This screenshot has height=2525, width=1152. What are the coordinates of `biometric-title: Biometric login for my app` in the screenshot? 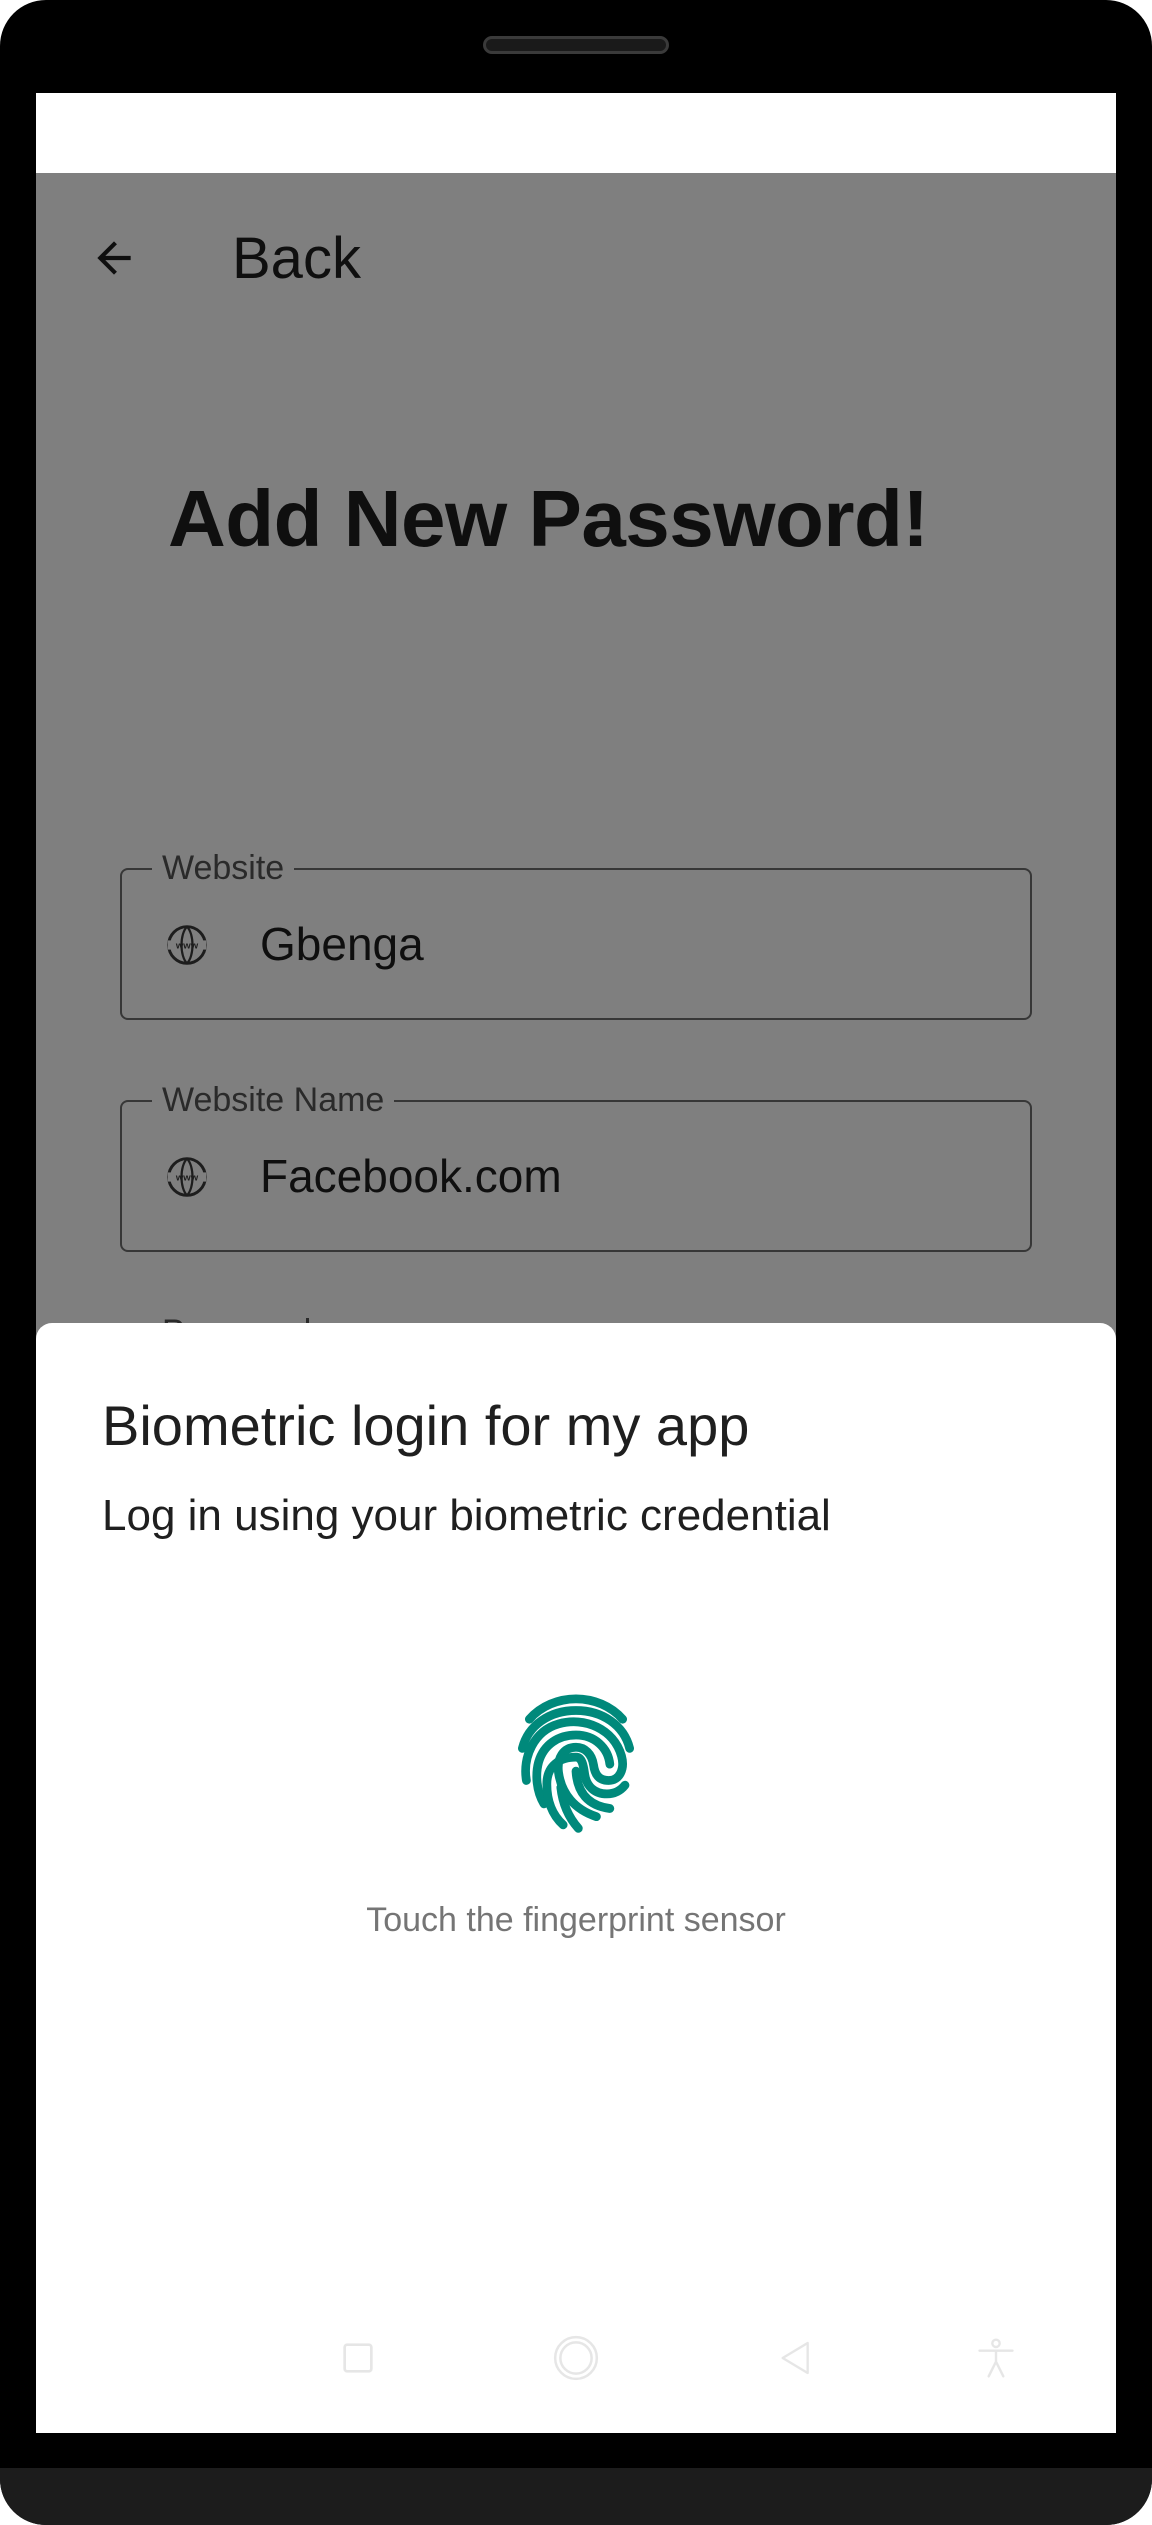 It's located at (426, 1425).